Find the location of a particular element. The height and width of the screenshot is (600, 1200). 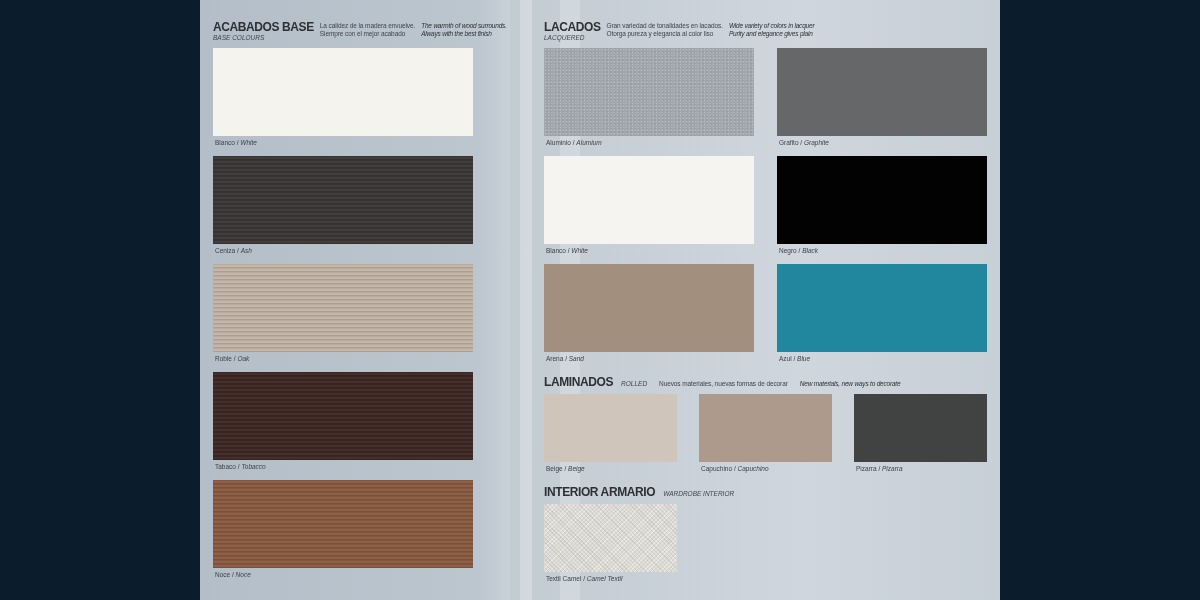

section-title: LACADOS is located at coordinates (572, 27).